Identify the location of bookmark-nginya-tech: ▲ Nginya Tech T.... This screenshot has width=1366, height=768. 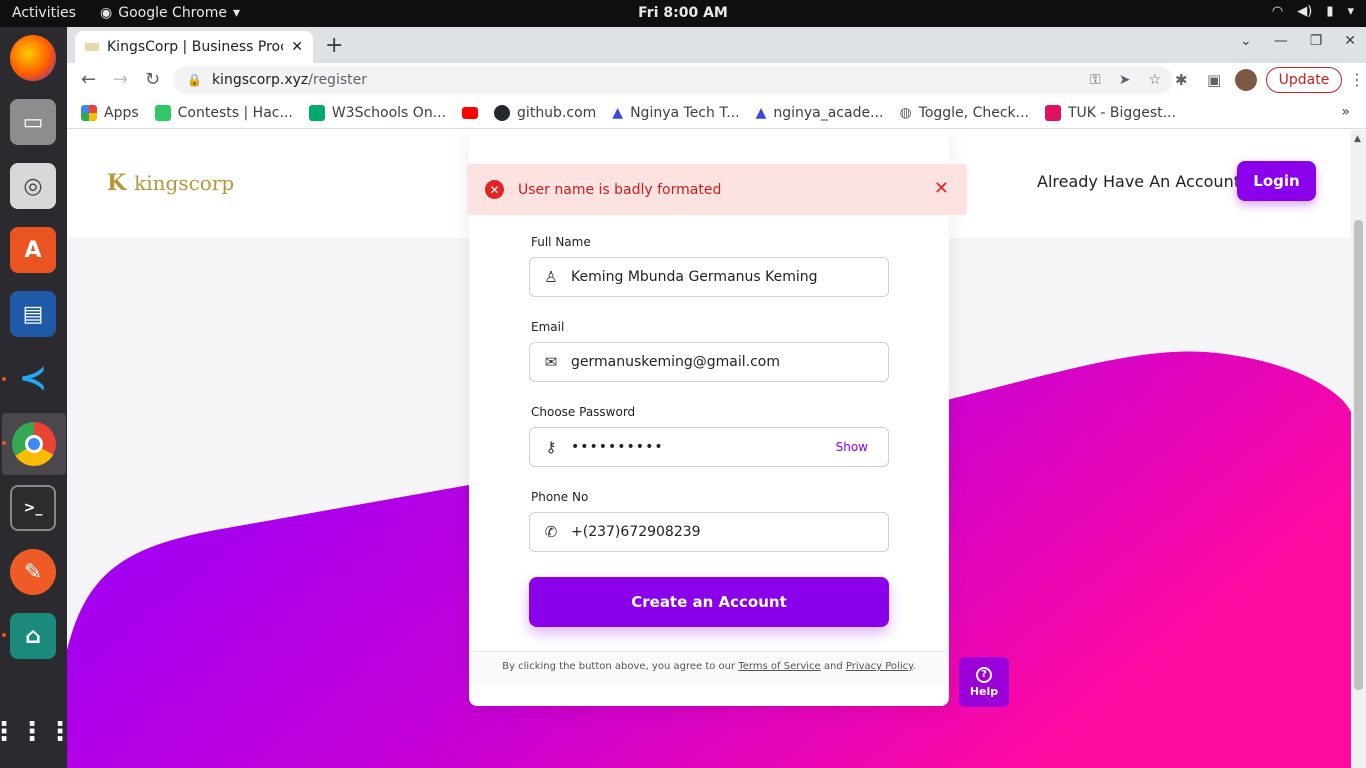
(675, 113).